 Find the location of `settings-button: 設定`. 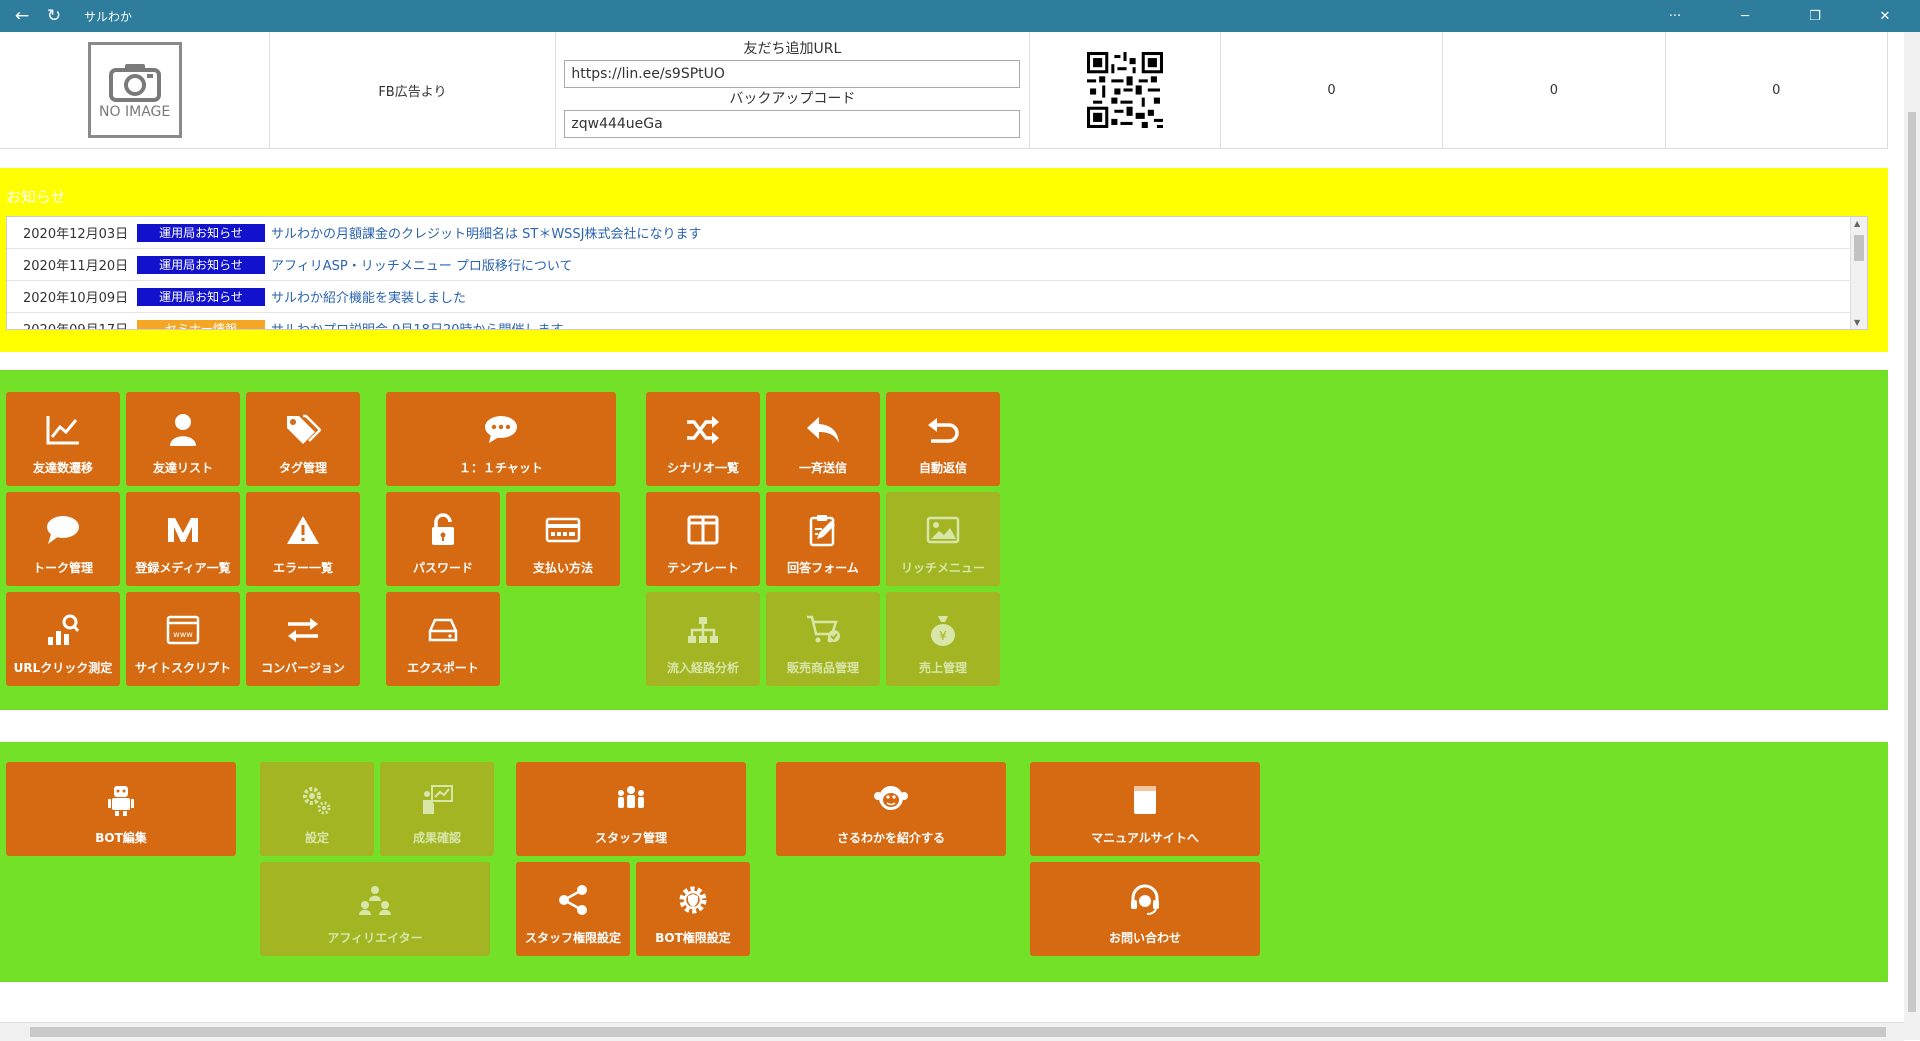

settings-button: 設定 is located at coordinates (317, 809).